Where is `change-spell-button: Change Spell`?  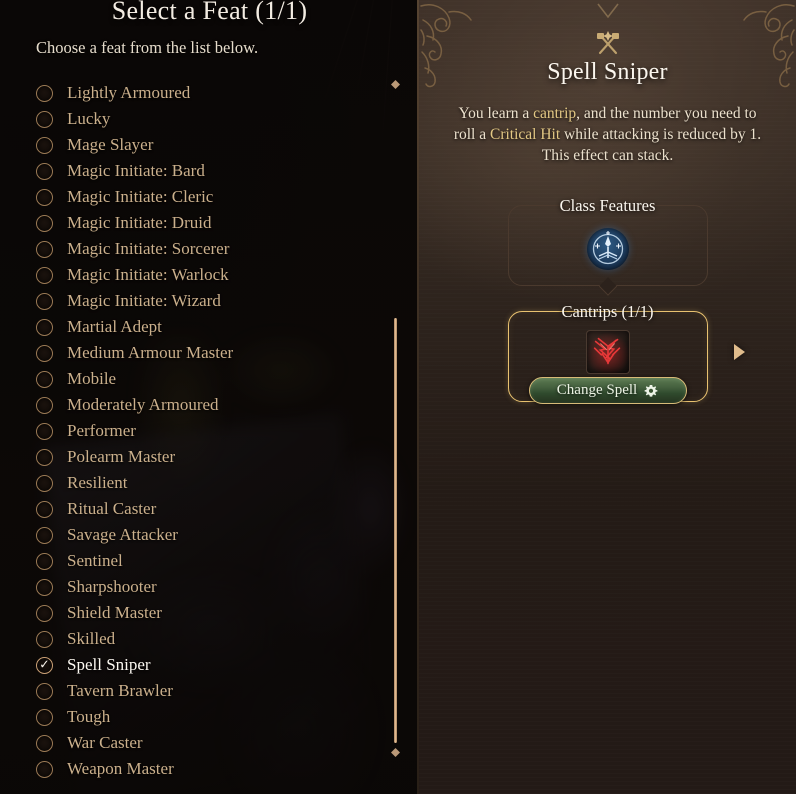 change-spell-button: Change Spell is located at coordinates (607, 390).